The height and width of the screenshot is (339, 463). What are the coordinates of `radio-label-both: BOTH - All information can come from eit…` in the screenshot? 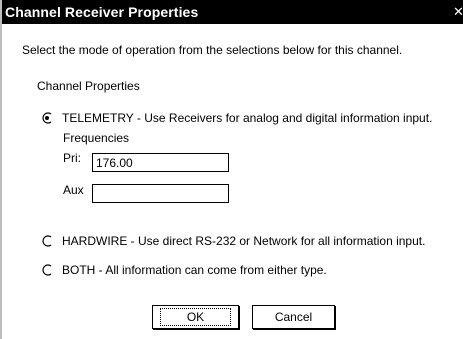 It's located at (194, 270).